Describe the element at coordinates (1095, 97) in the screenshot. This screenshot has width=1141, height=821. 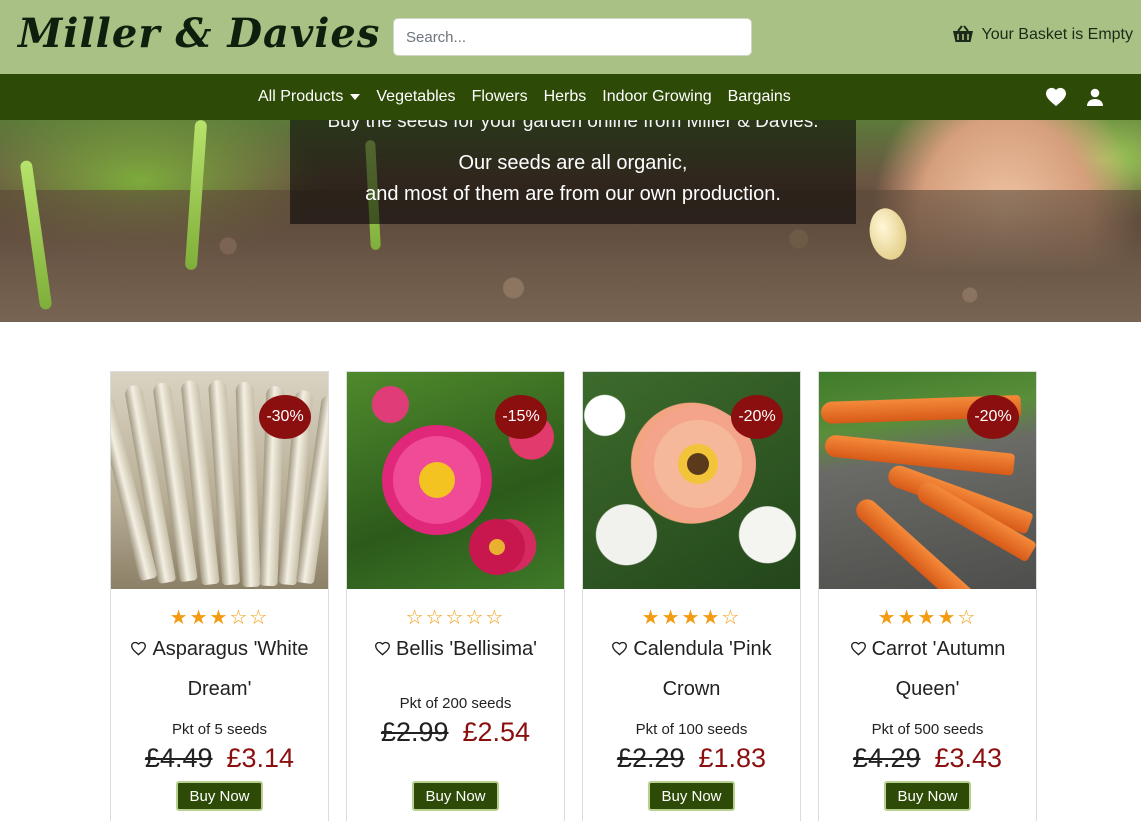
I see `user-icon` at that location.